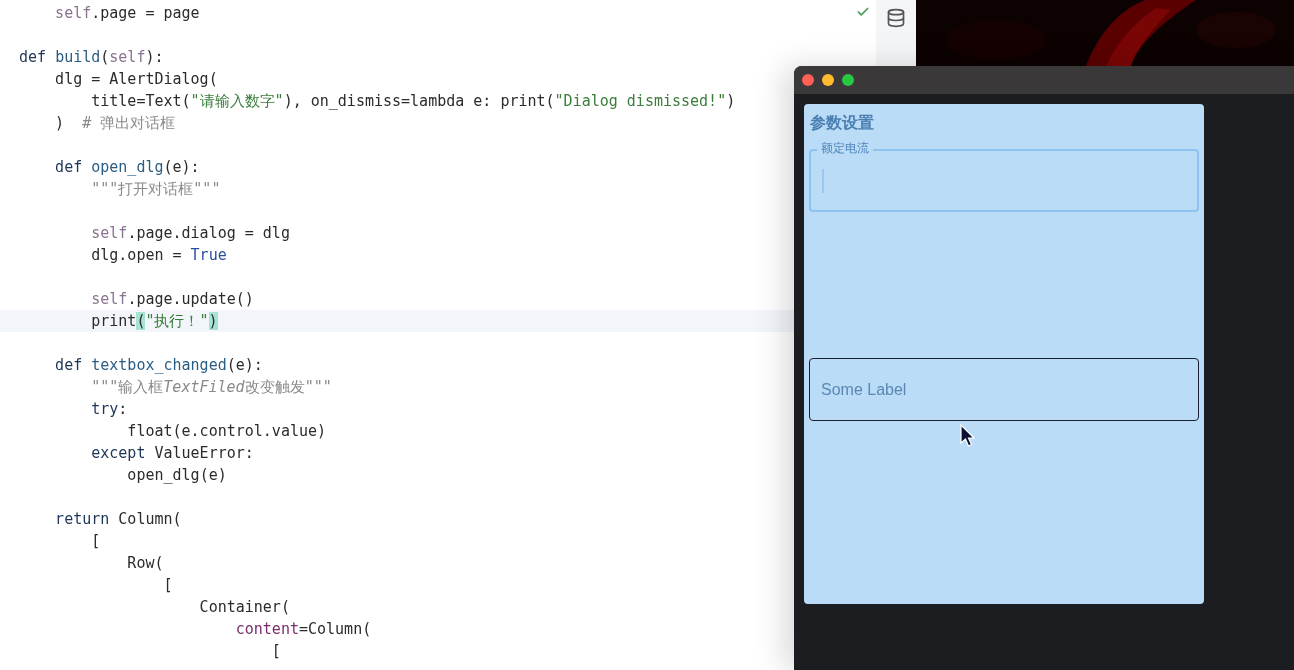 The image size is (1294, 670). I want to click on check-icon, so click(863, 12).